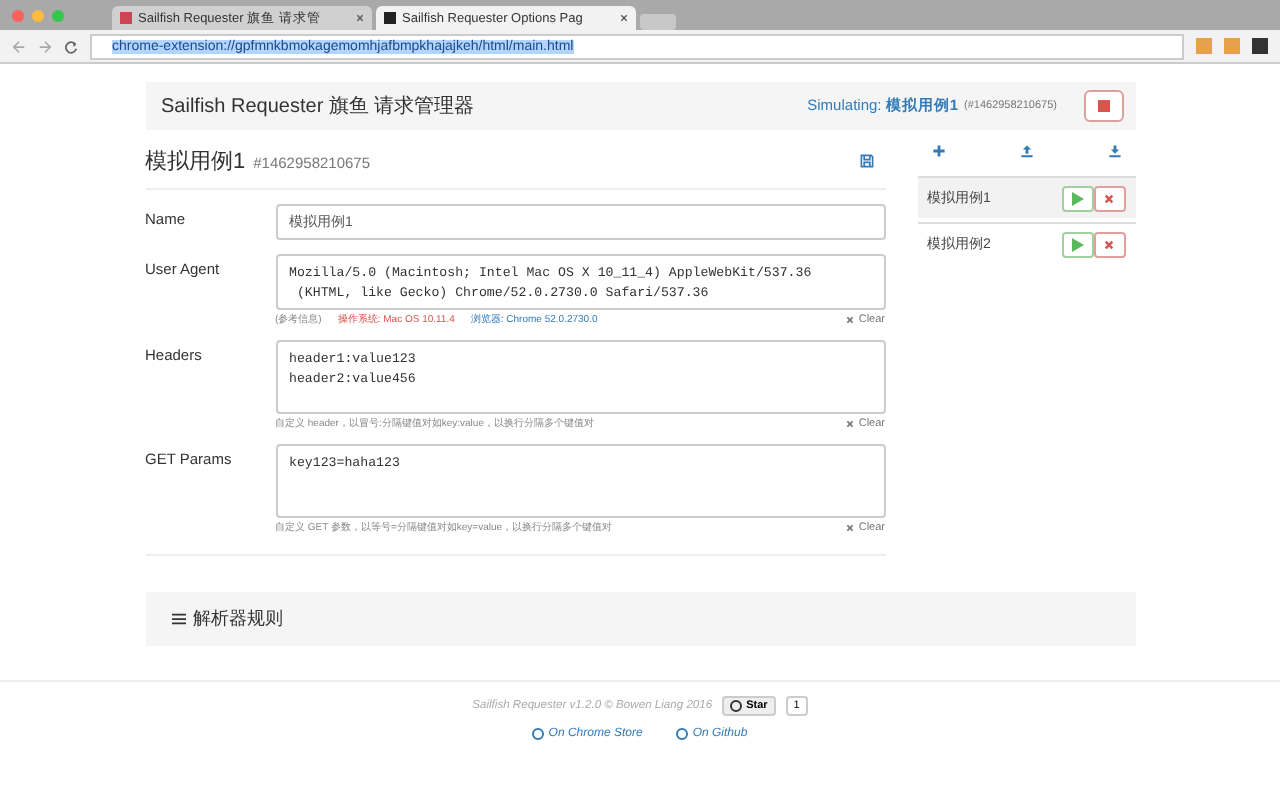  Describe the element at coordinates (18, 15) in the screenshot. I see `close-window-icon` at that location.